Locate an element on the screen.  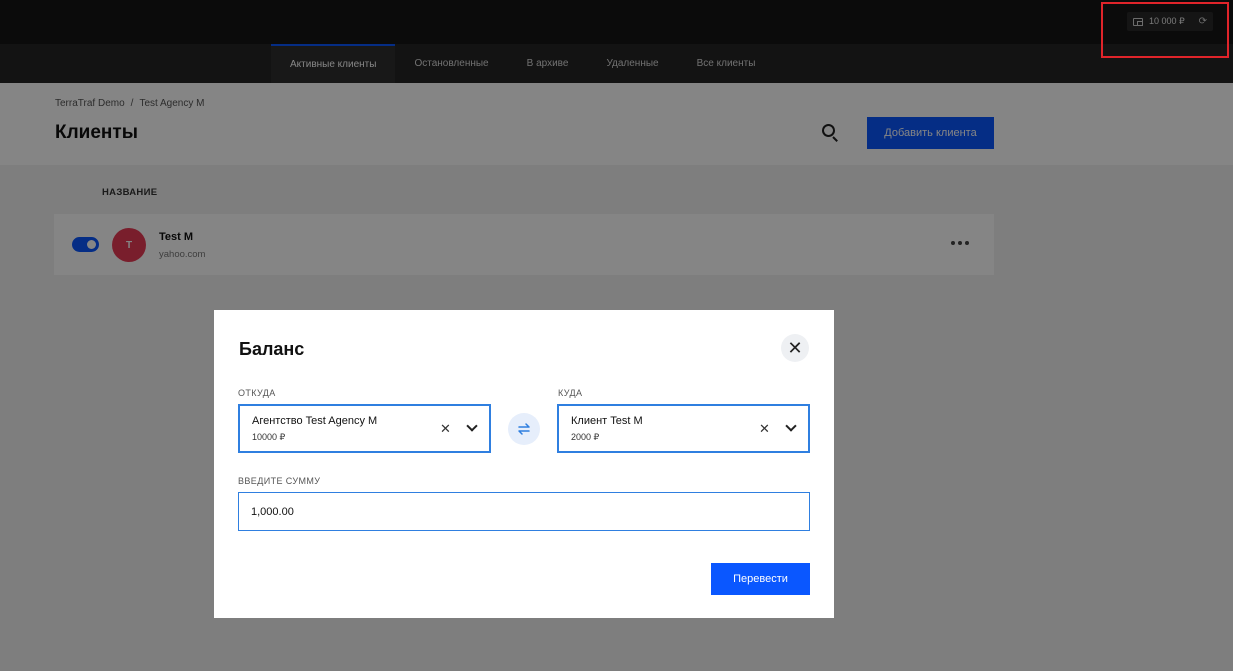
from-select-value: Агентство Test Agency M is located at coordinates (315, 421).